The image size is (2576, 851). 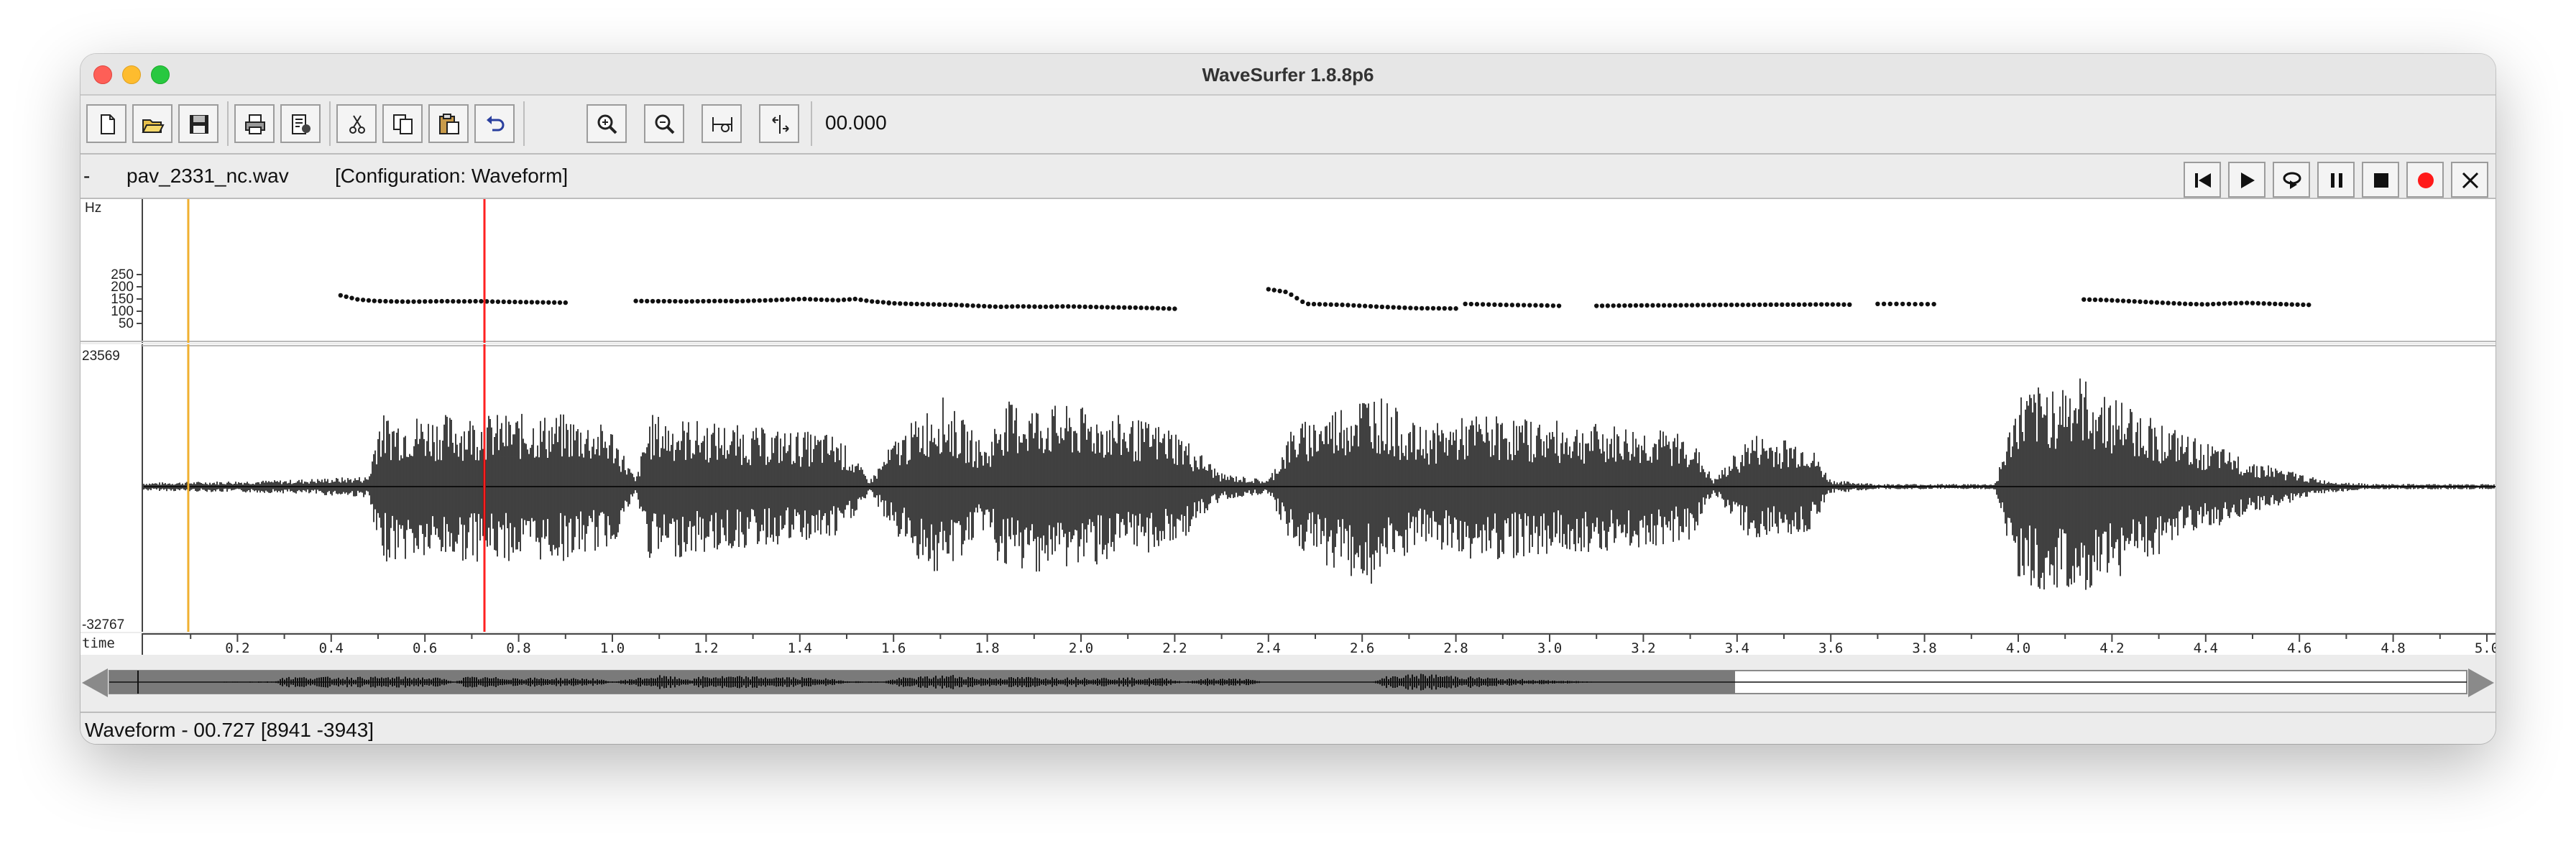 I want to click on cut-button, so click(x=356, y=123).